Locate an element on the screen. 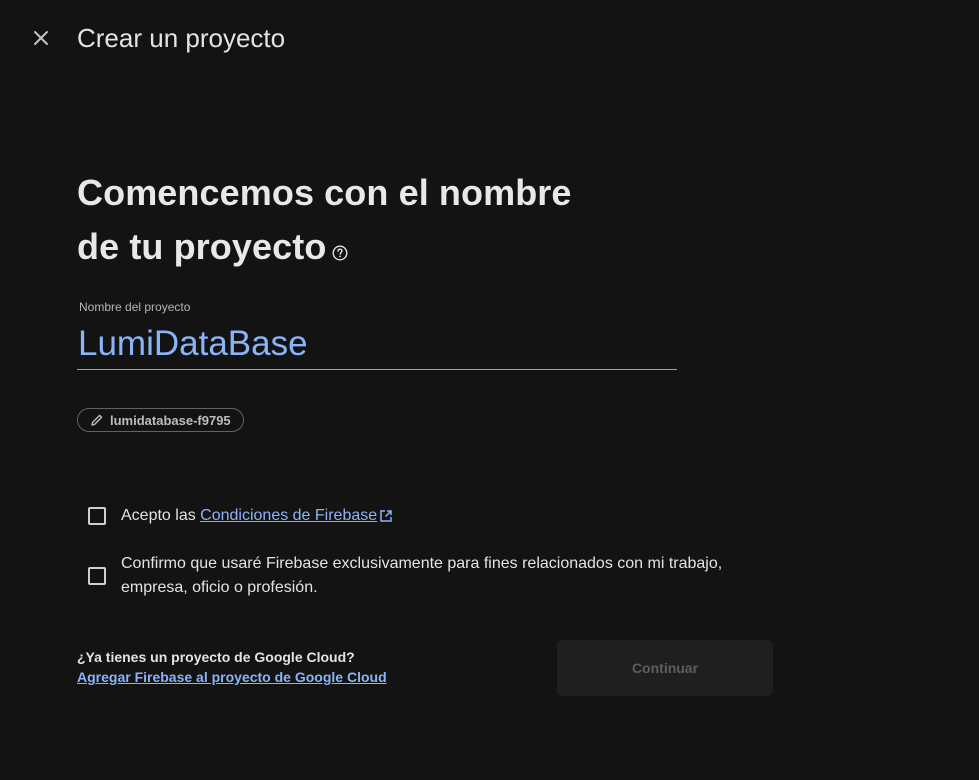 This screenshot has height=780, width=979. page-title: Crear un proyecto is located at coordinates (181, 38).